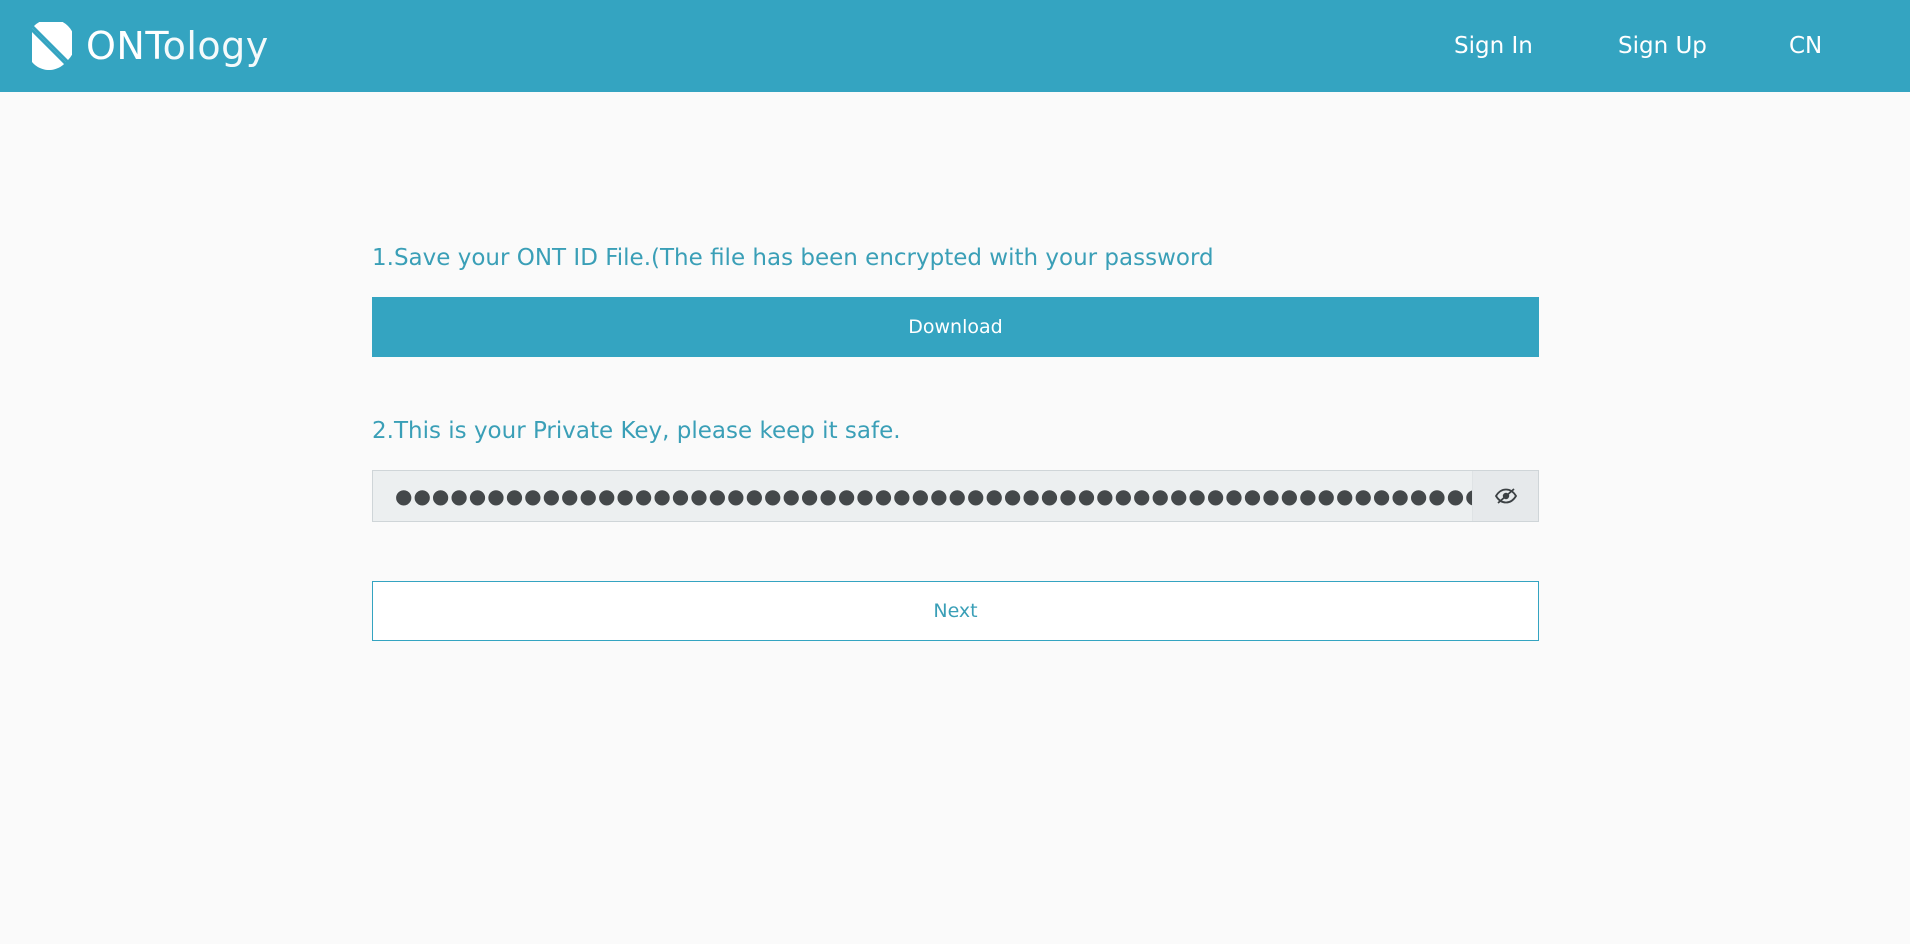  What do you see at coordinates (215, 46) in the screenshot?
I see `logo-text-light: ology` at bounding box center [215, 46].